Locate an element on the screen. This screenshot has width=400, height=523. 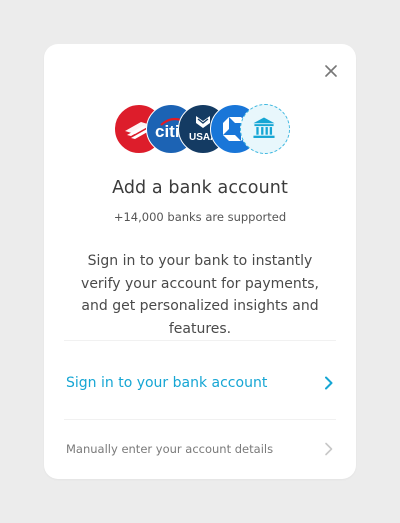
modal-title: Add a bank account is located at coordinates (200, 188).